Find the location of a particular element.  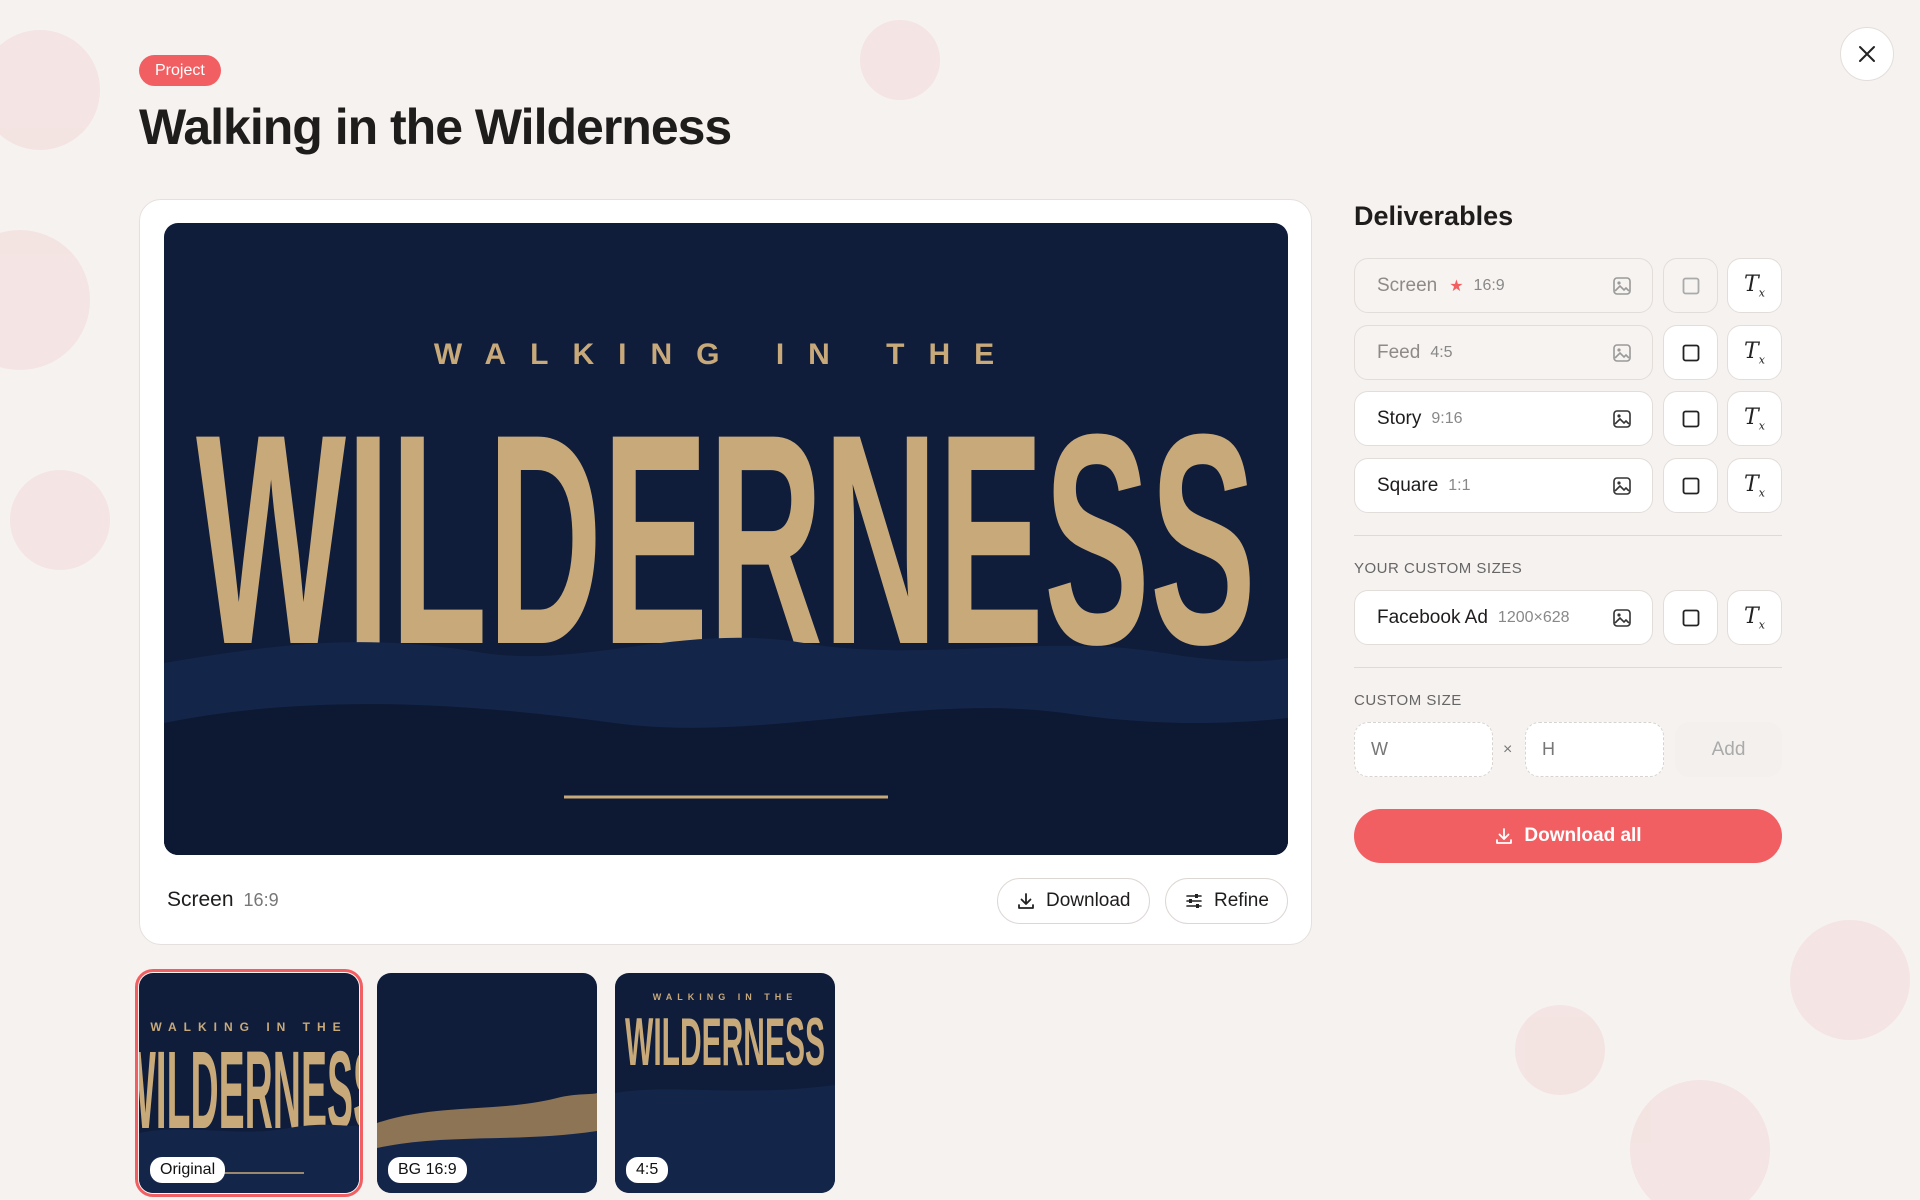

add-size-button: Add is located at coordinates (1728, 749).